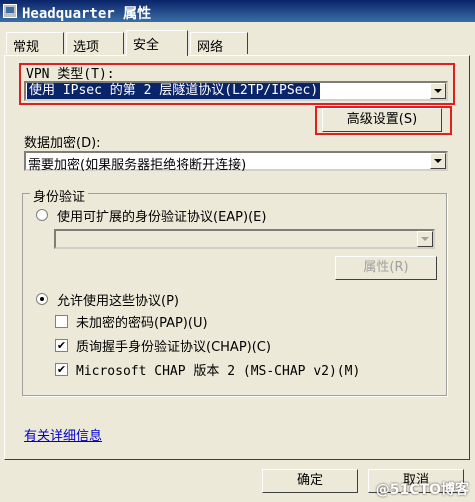  What do you see at coordinates (42, 299) in the screenshot?
I see `protocols-radio` at bounding box center [42, 299].